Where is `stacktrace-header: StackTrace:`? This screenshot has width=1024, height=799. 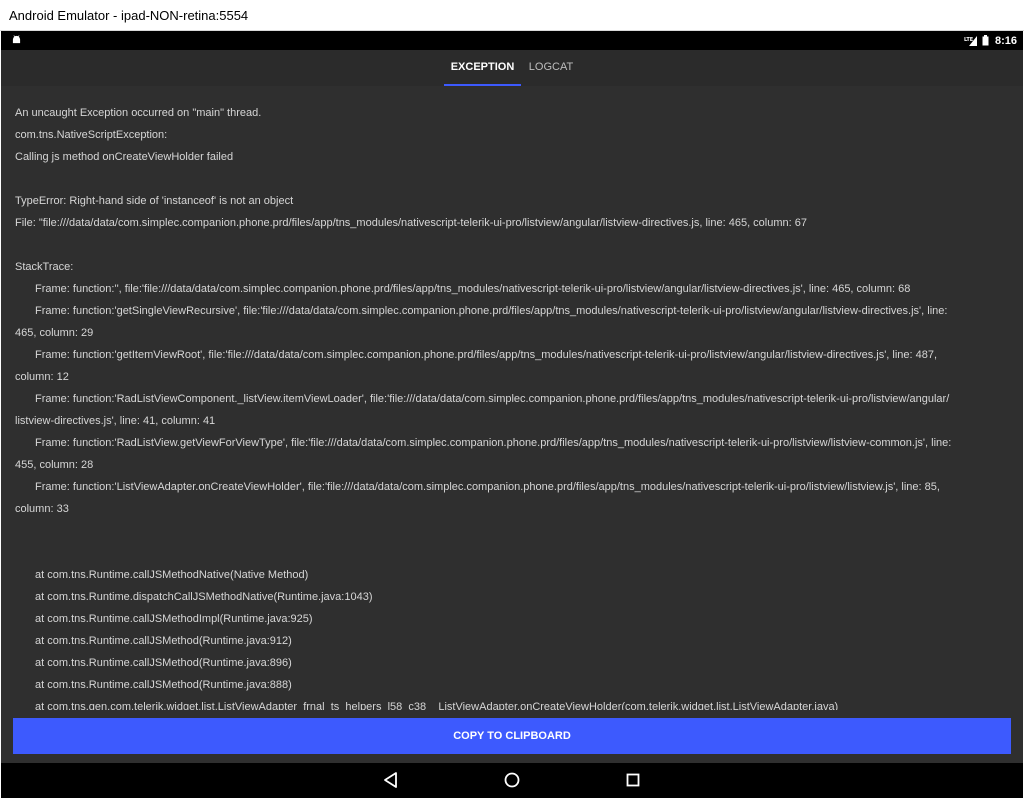
stacktrace-header: StackTrace: is located at coordinates (44, 267).